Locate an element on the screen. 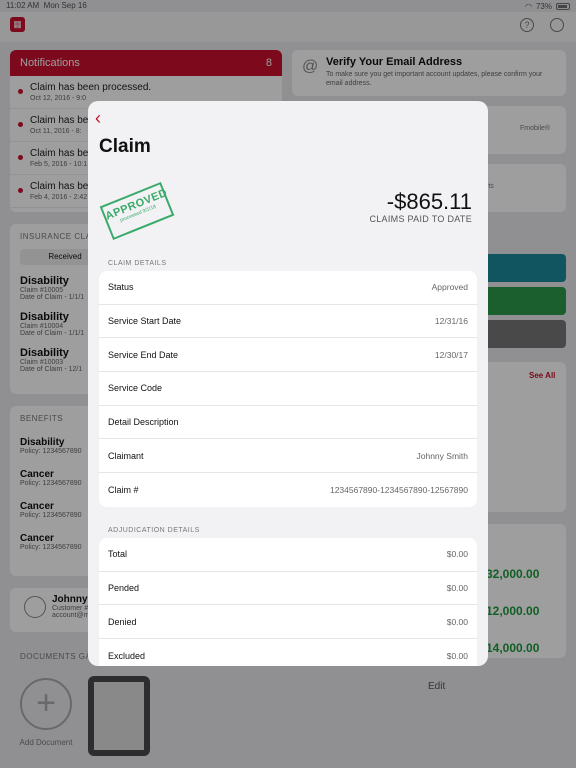 This screenshot has width=576, height=768. row-label: Excluded is located at coordinates (127, 655).